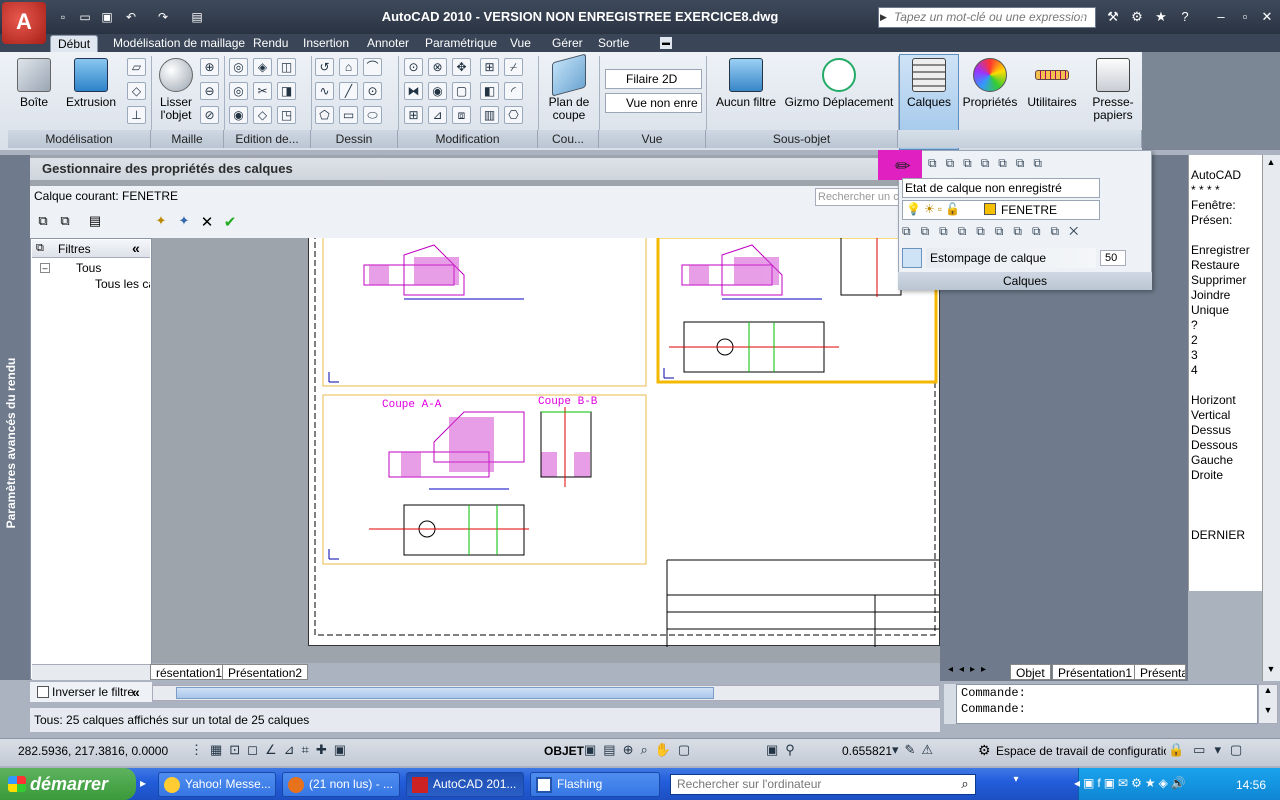  Describe the element at coordinates (1194, 340) in the screenshot. I see `viewport-menu-item: 2` at that location.